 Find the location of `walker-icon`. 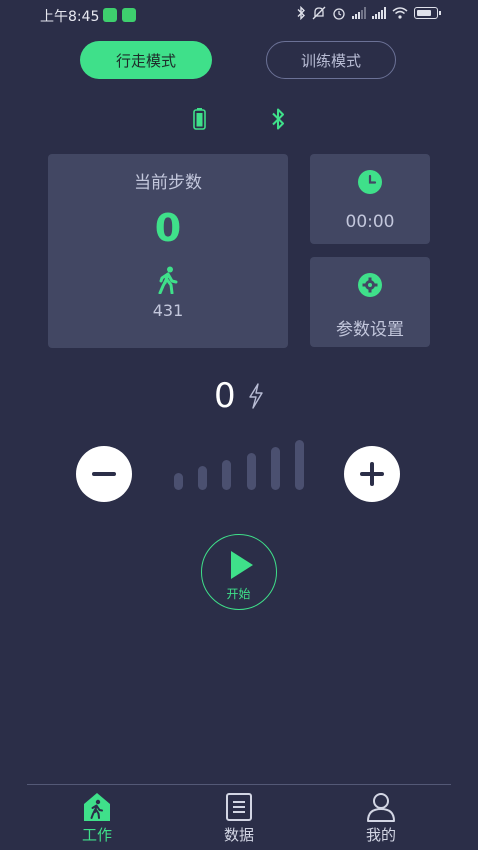

walker-icon is located at coordinates (168, 280).